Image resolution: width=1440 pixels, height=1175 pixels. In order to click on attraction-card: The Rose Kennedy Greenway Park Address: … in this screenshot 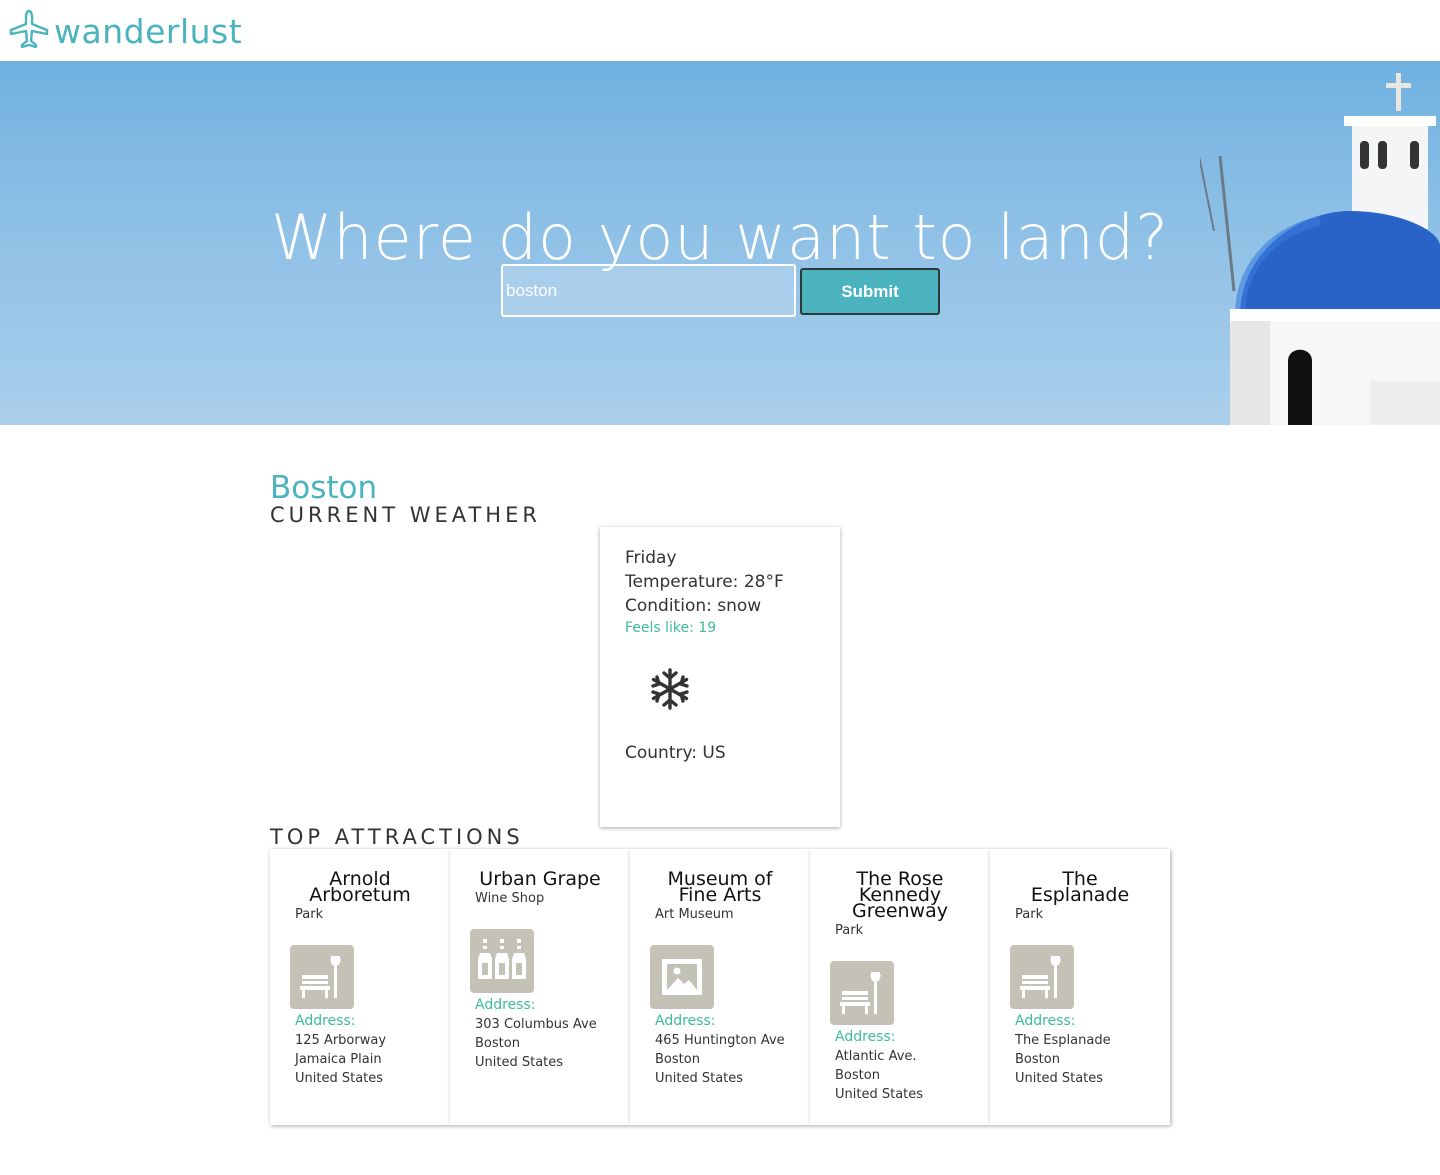, I will do `click(900, 987)`.